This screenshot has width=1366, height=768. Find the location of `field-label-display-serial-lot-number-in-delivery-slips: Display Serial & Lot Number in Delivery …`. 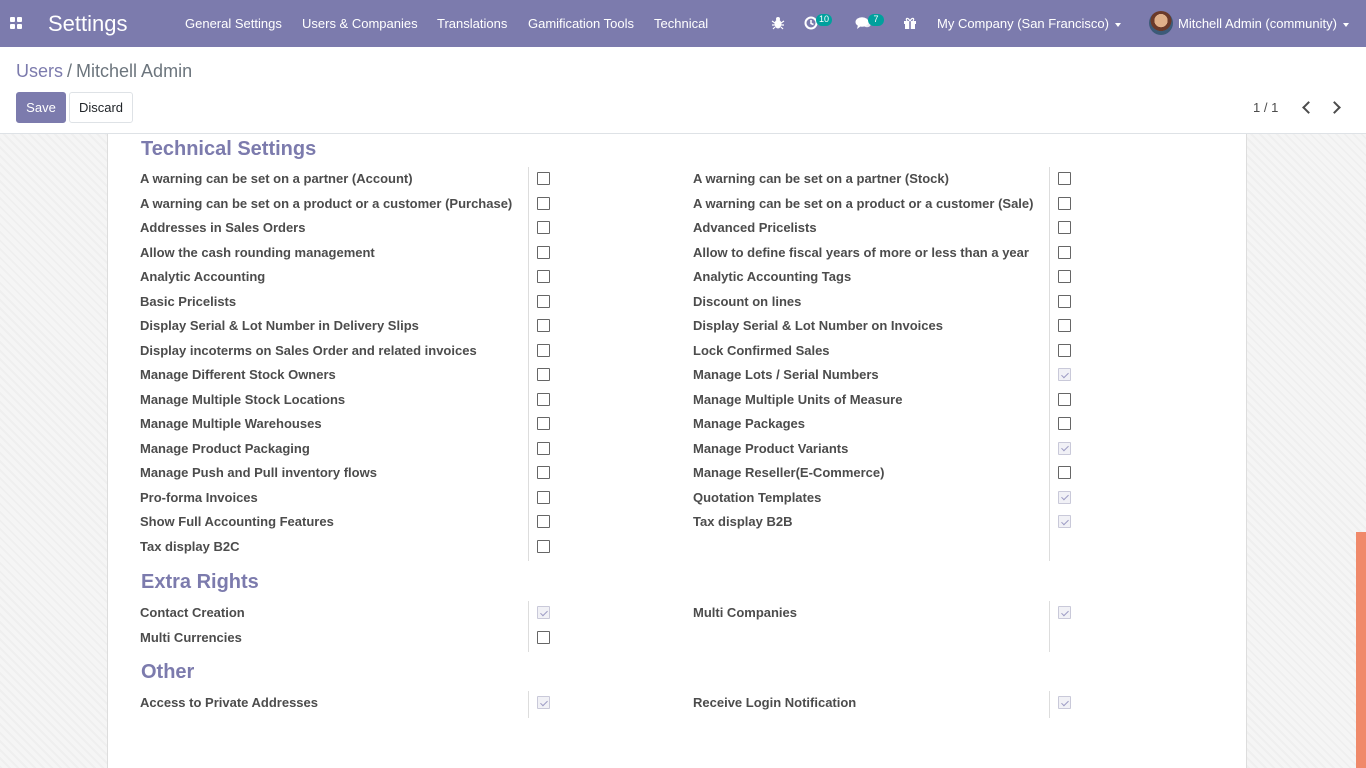

field-label-display-serial-lot-number-in-delivery-slips: Display Serial & Lot Number in Delivery … is located at coordinates (279, 325).